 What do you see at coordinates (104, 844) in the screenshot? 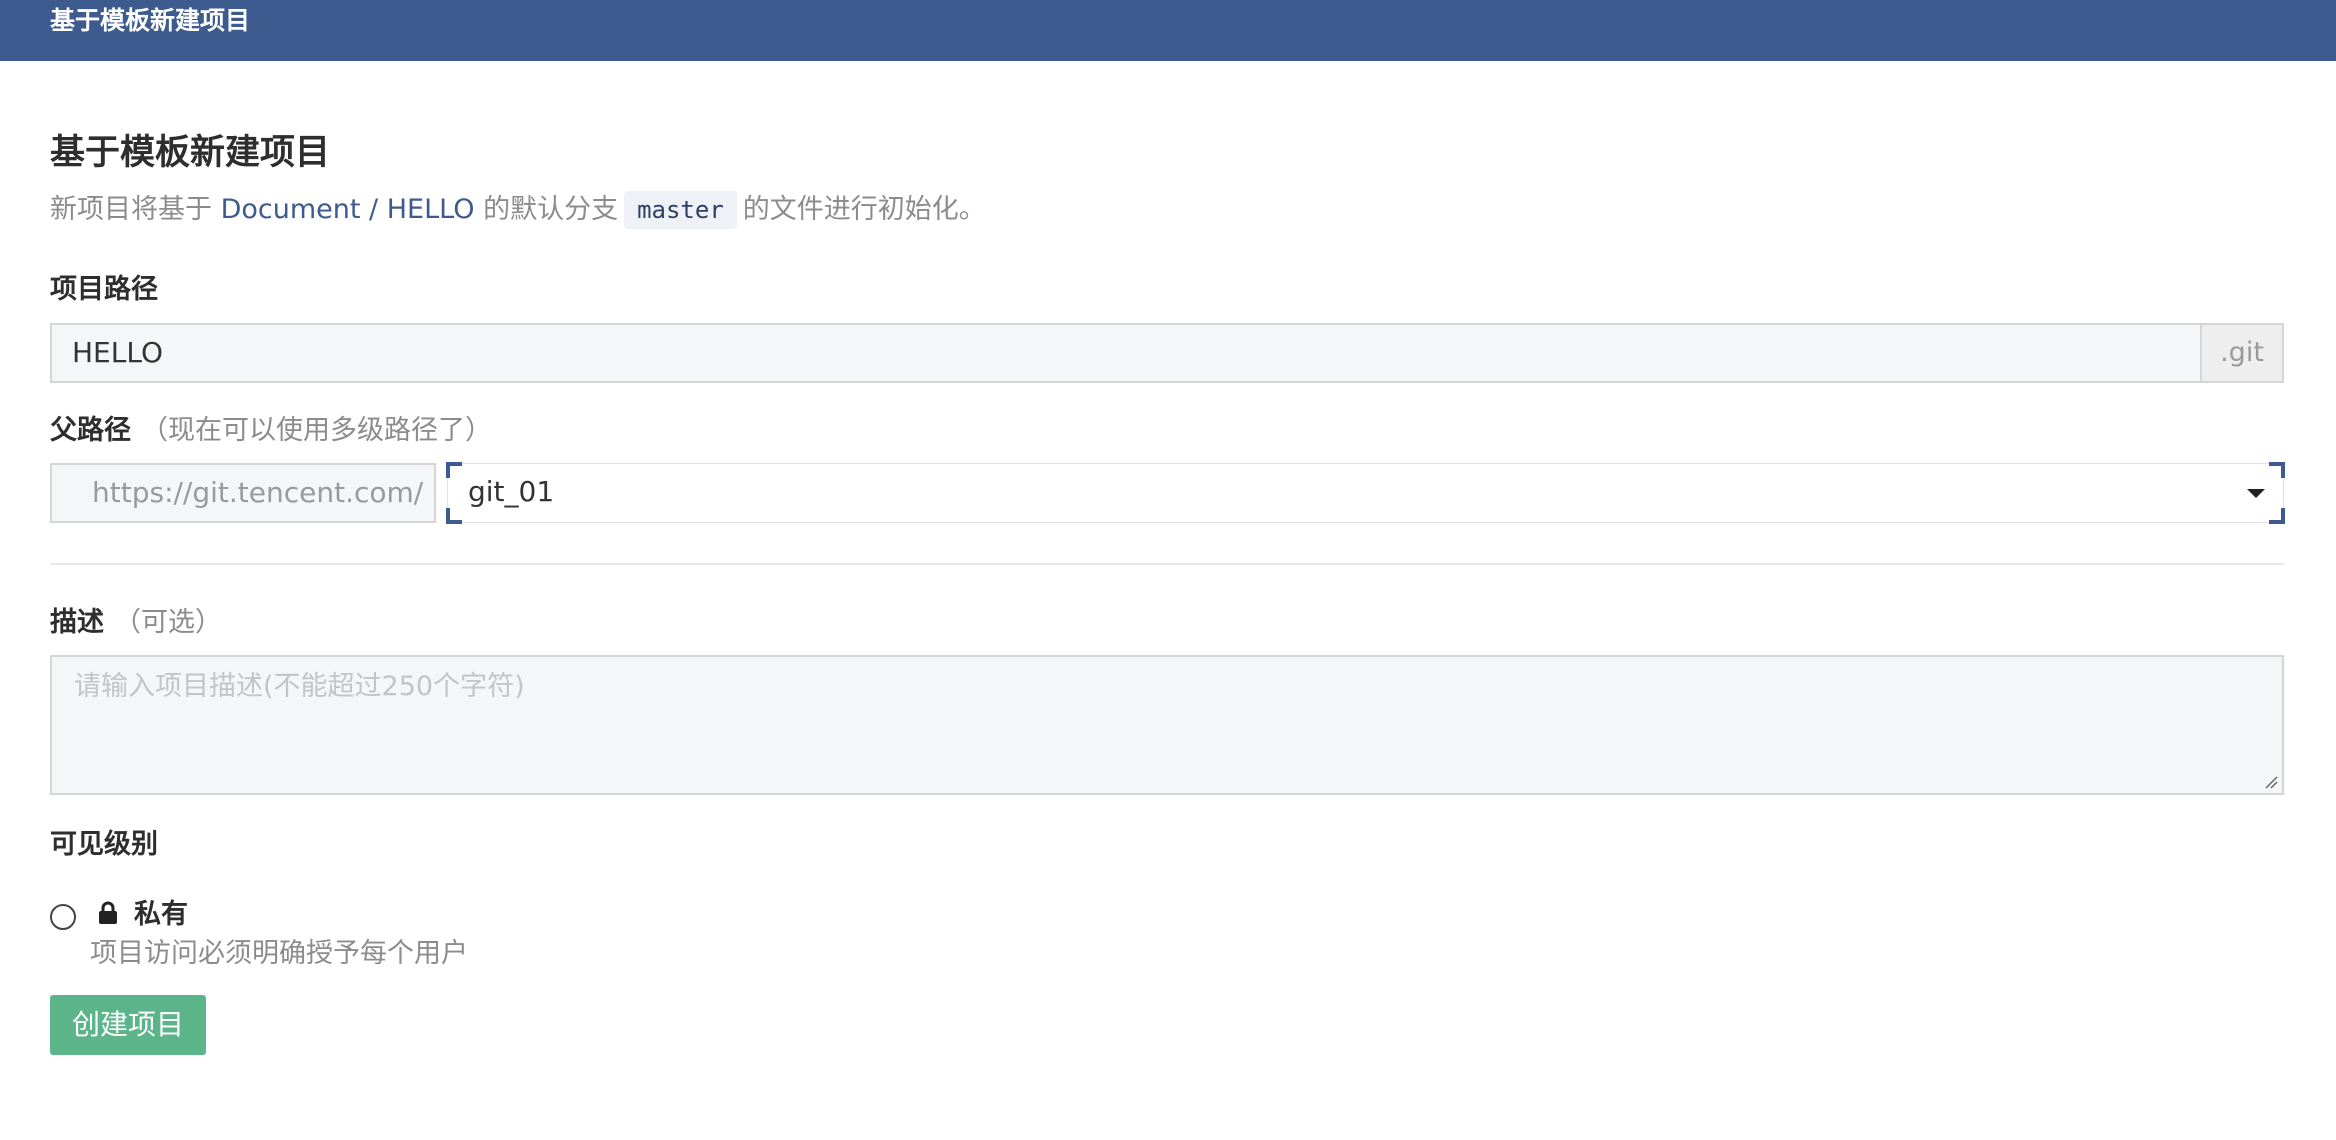
I see `visibility-label: 可见级别` at bounding box center [104, 844].